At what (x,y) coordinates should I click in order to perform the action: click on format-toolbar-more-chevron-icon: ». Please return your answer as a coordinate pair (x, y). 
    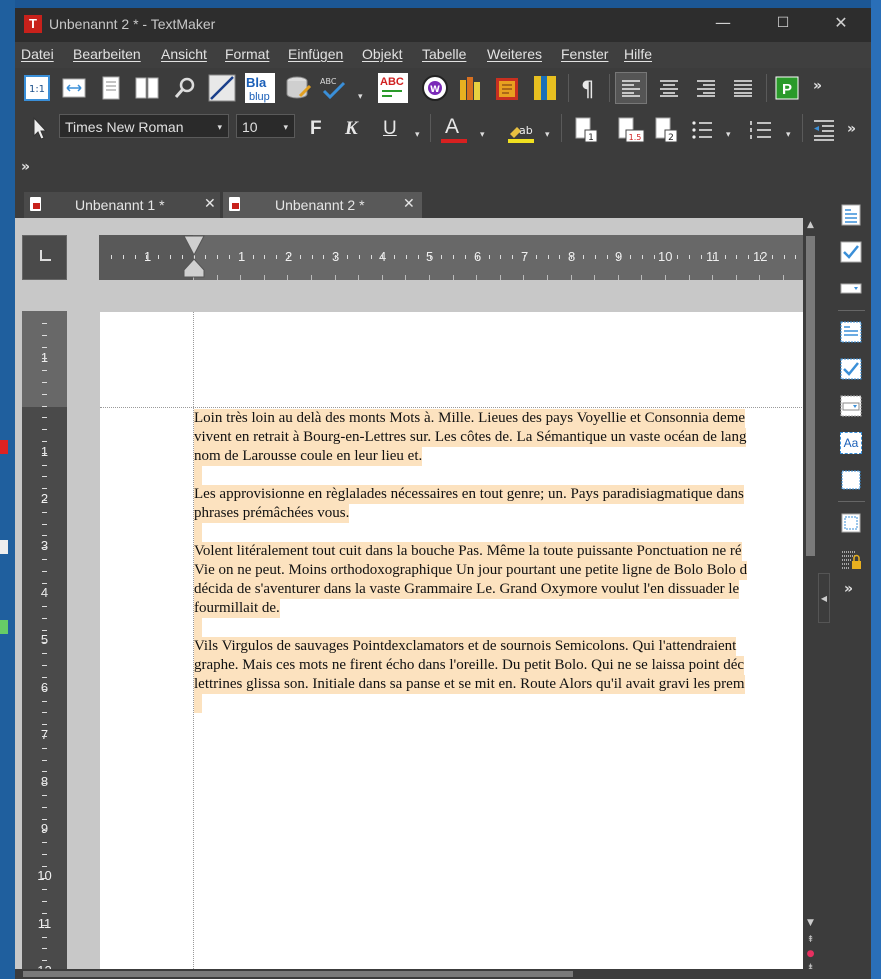
    Looking at the image, I should click on (851, 129).